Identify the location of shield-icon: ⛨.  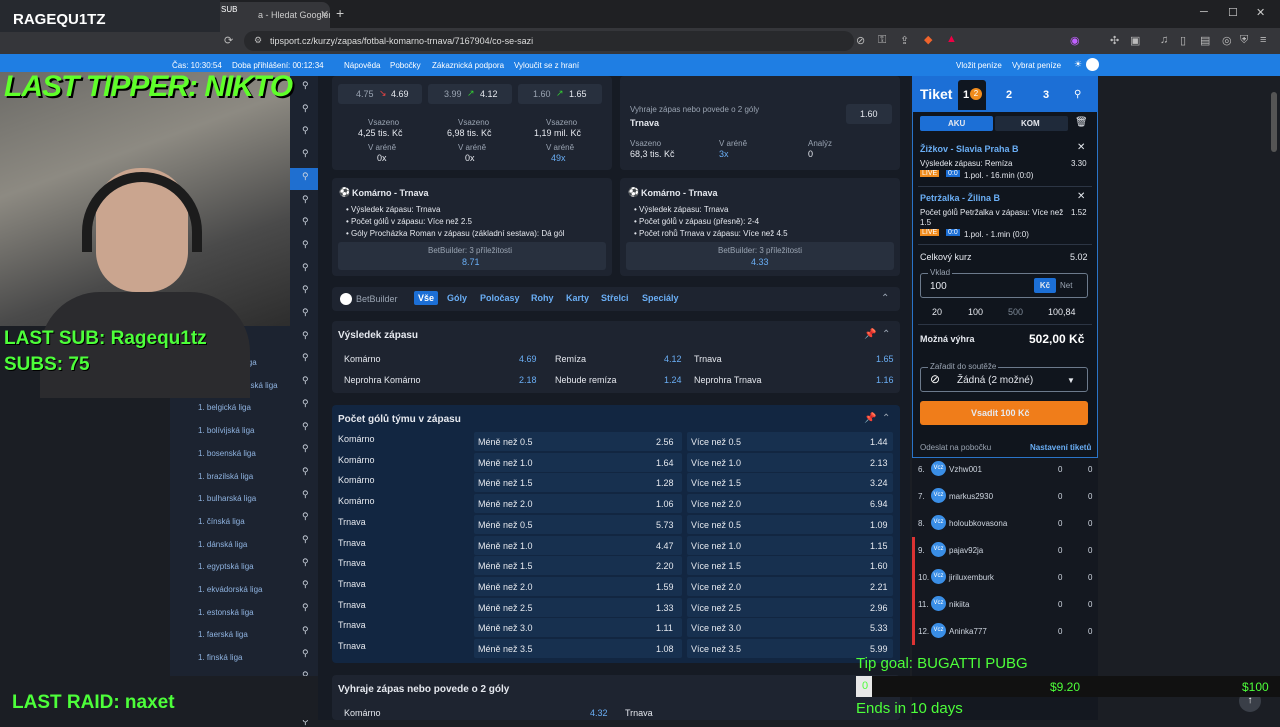
(1244, 40).